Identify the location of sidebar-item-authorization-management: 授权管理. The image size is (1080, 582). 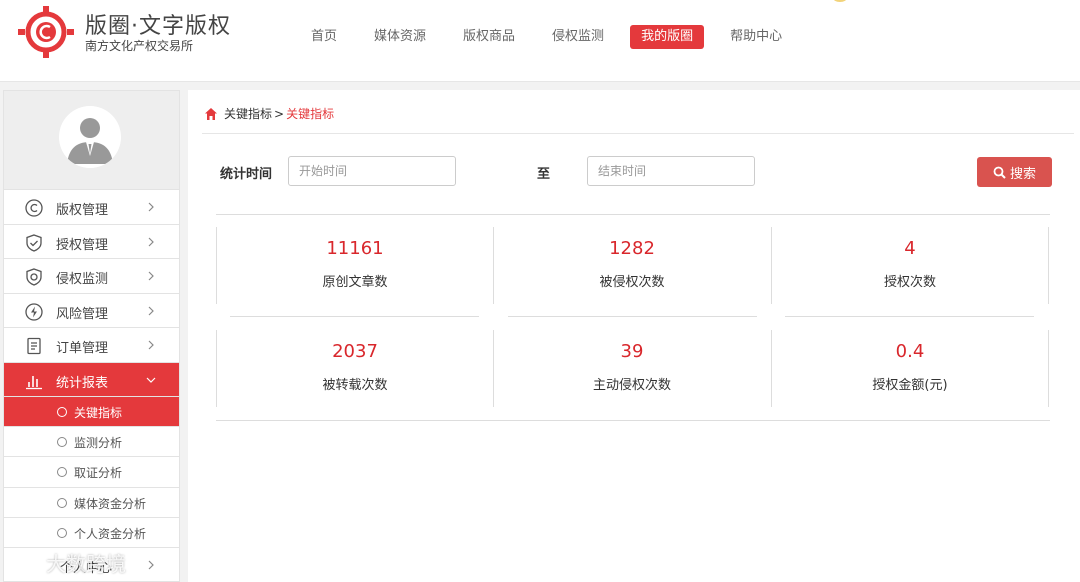
(91, 242).